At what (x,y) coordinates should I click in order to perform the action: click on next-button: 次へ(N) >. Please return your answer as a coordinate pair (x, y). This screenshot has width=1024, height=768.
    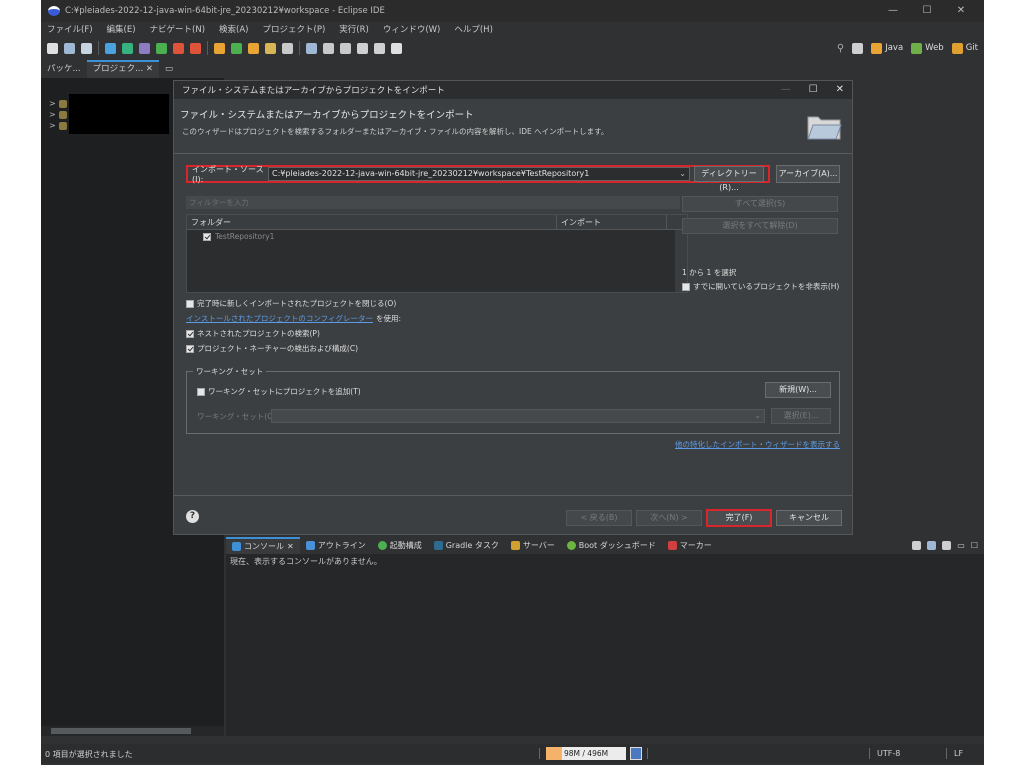
    Looking at the image, I should click on (669, 518).